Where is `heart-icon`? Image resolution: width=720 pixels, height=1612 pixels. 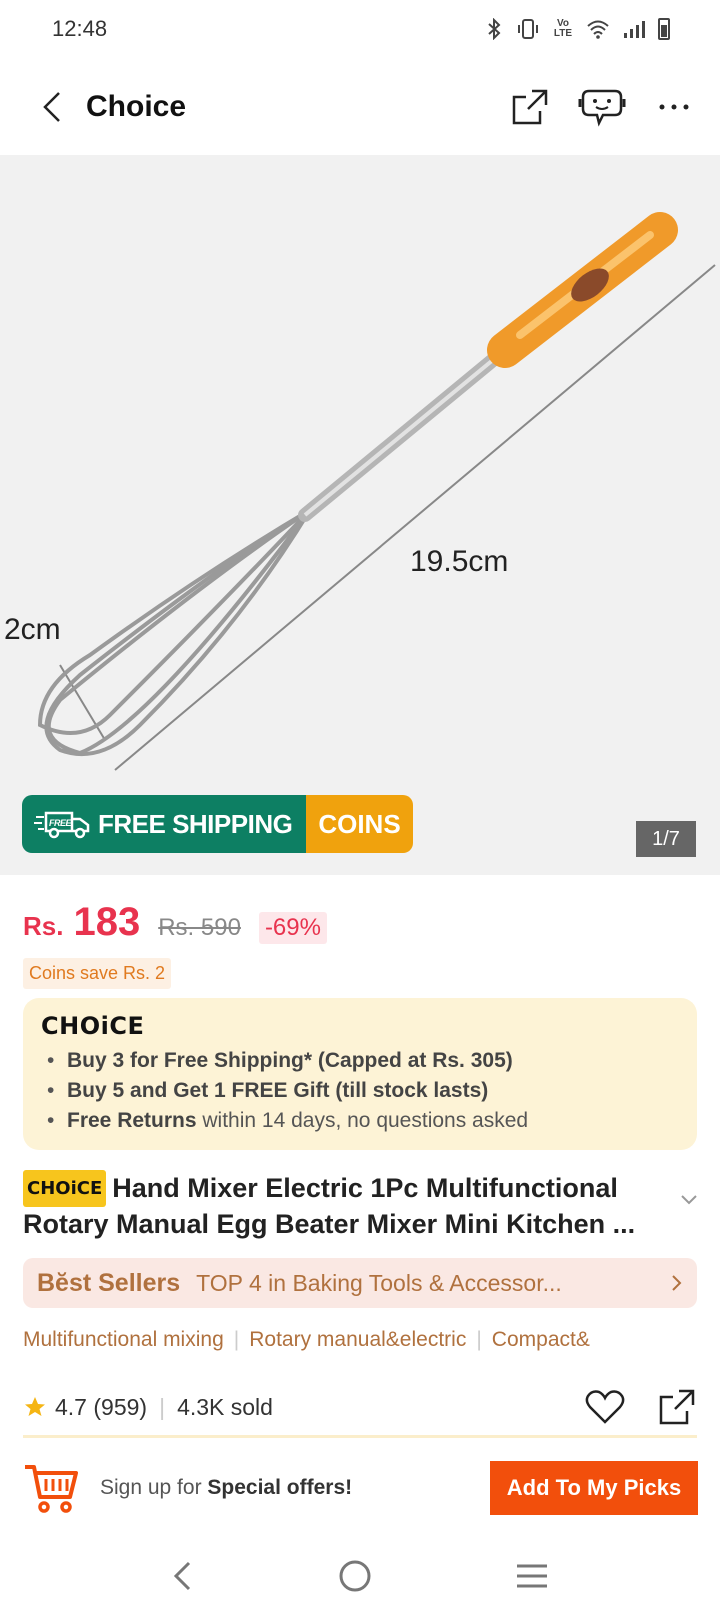 heart-icon is located at coordinates (605, 1407).